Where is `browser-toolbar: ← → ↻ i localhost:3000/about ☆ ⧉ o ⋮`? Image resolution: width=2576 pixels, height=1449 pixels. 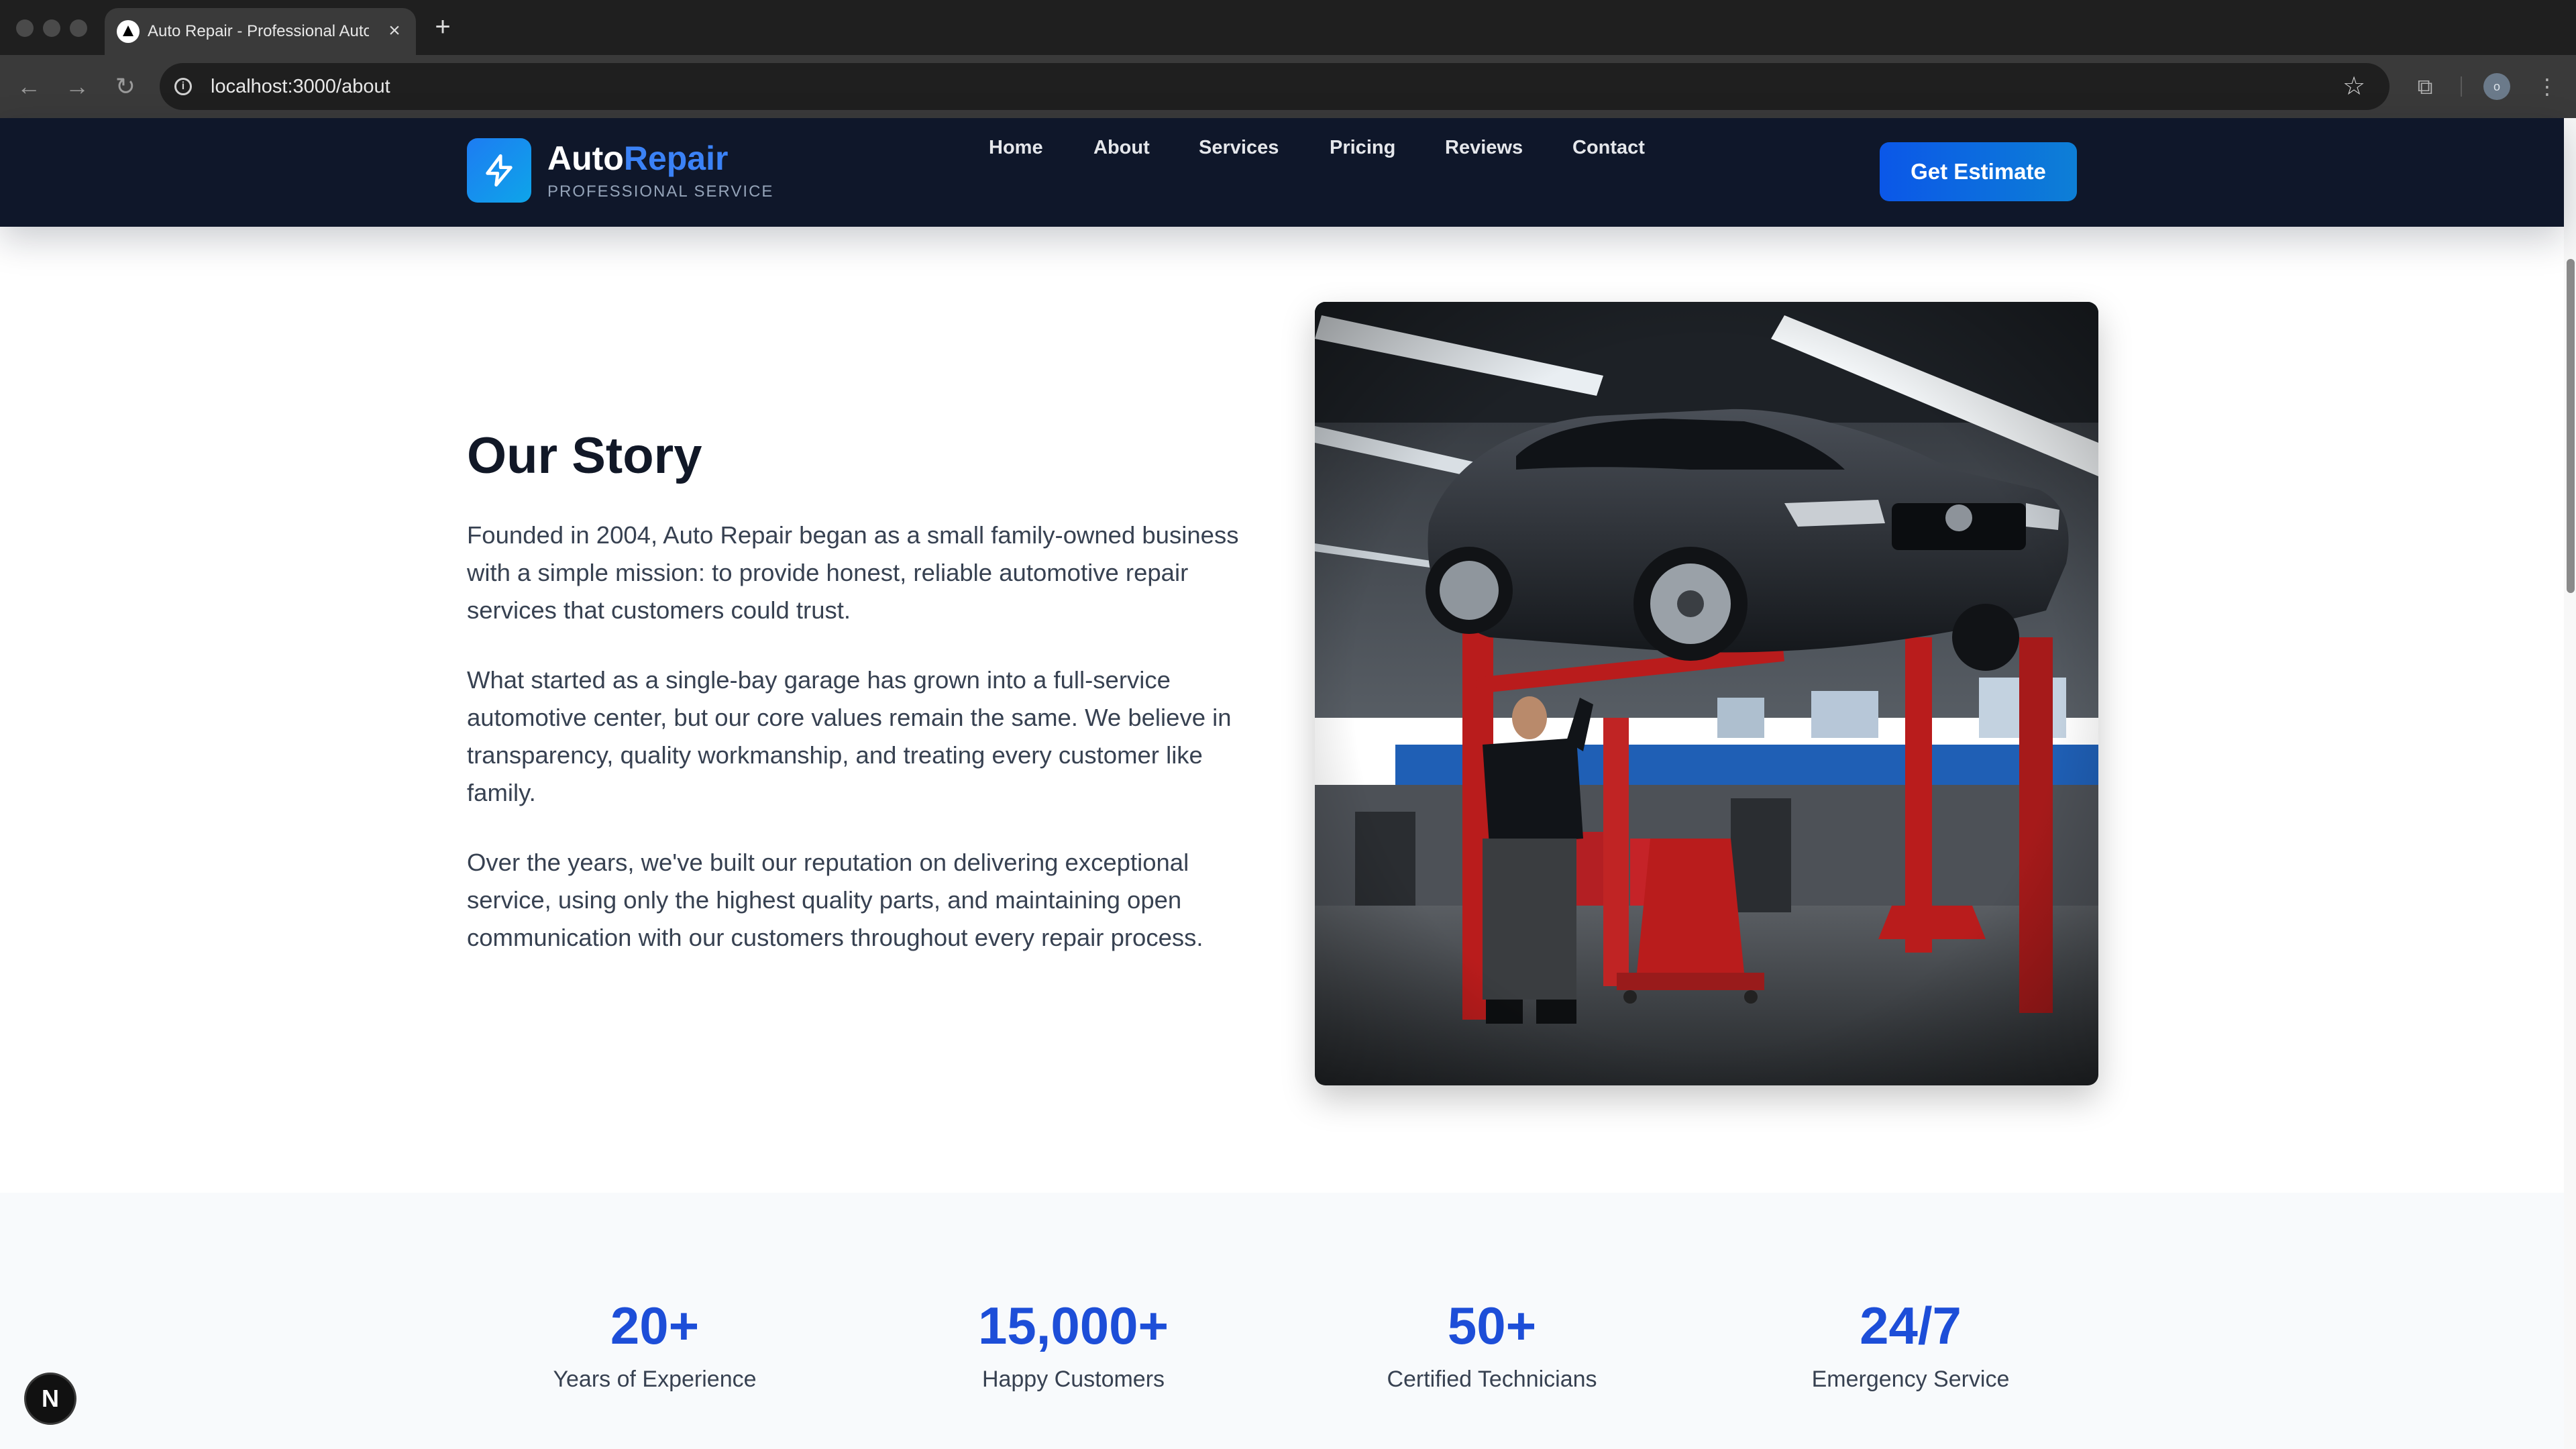 browser-toolbar: ← → ↻ i localhost:3000/about ☆ ⧉ o ⋮ is located at coordinates (1288, 86).